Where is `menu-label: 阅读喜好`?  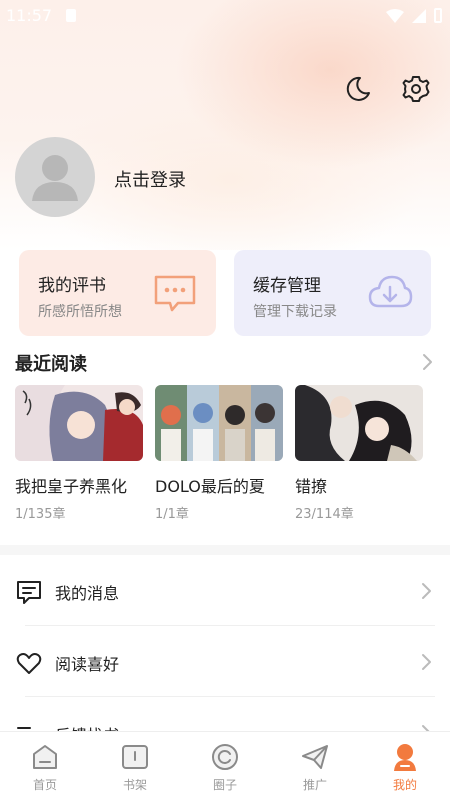 menu-label: 阅读喜好 is located at coordinates (87, 664).